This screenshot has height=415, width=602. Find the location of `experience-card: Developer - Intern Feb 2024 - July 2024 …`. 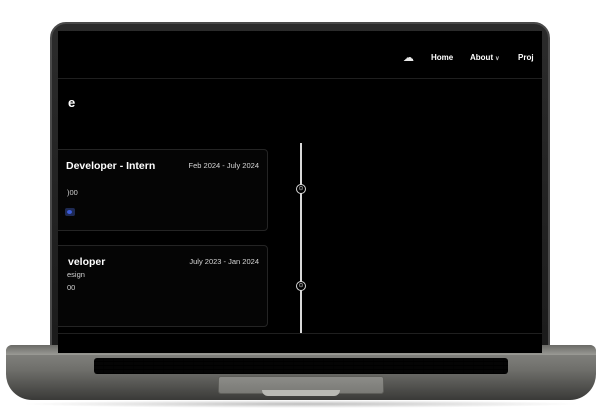

experience-card: Developer - Intern Feb 2024 - July 2024 … is located at coordinates (163, 190).